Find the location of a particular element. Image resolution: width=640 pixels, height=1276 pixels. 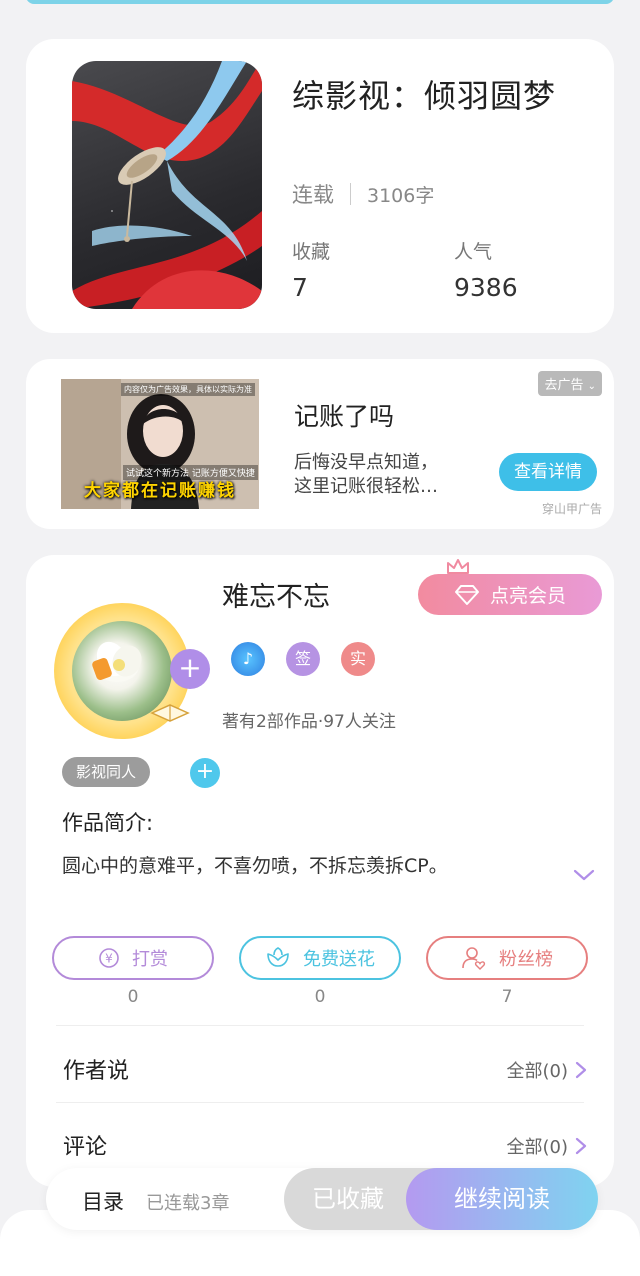

word-count: 3106字 is located at coordinates (401, 195).